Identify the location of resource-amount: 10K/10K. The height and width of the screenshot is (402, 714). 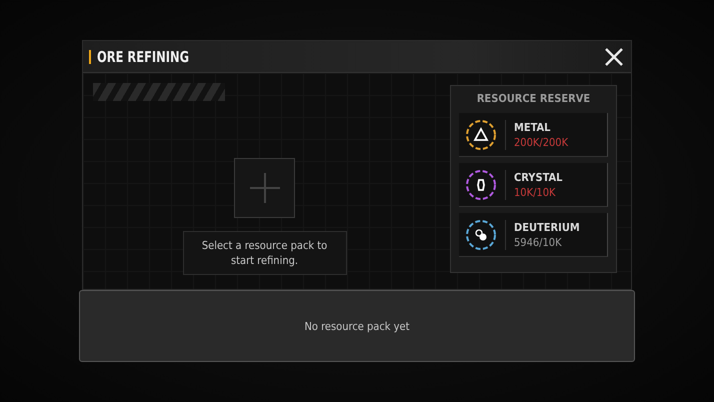
(535, 192).